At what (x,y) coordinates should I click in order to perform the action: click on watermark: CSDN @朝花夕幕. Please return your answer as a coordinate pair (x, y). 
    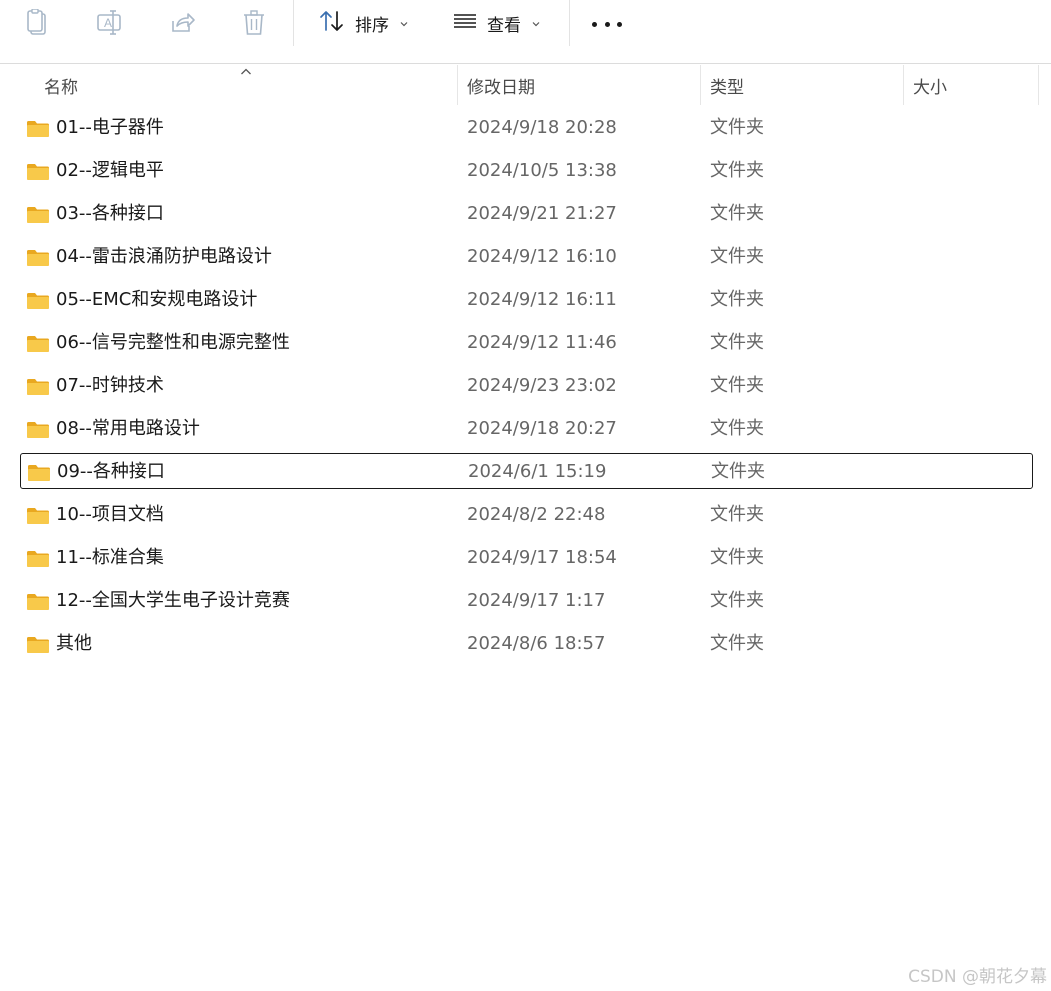
    Looking at the image, I should click on (977, 977).